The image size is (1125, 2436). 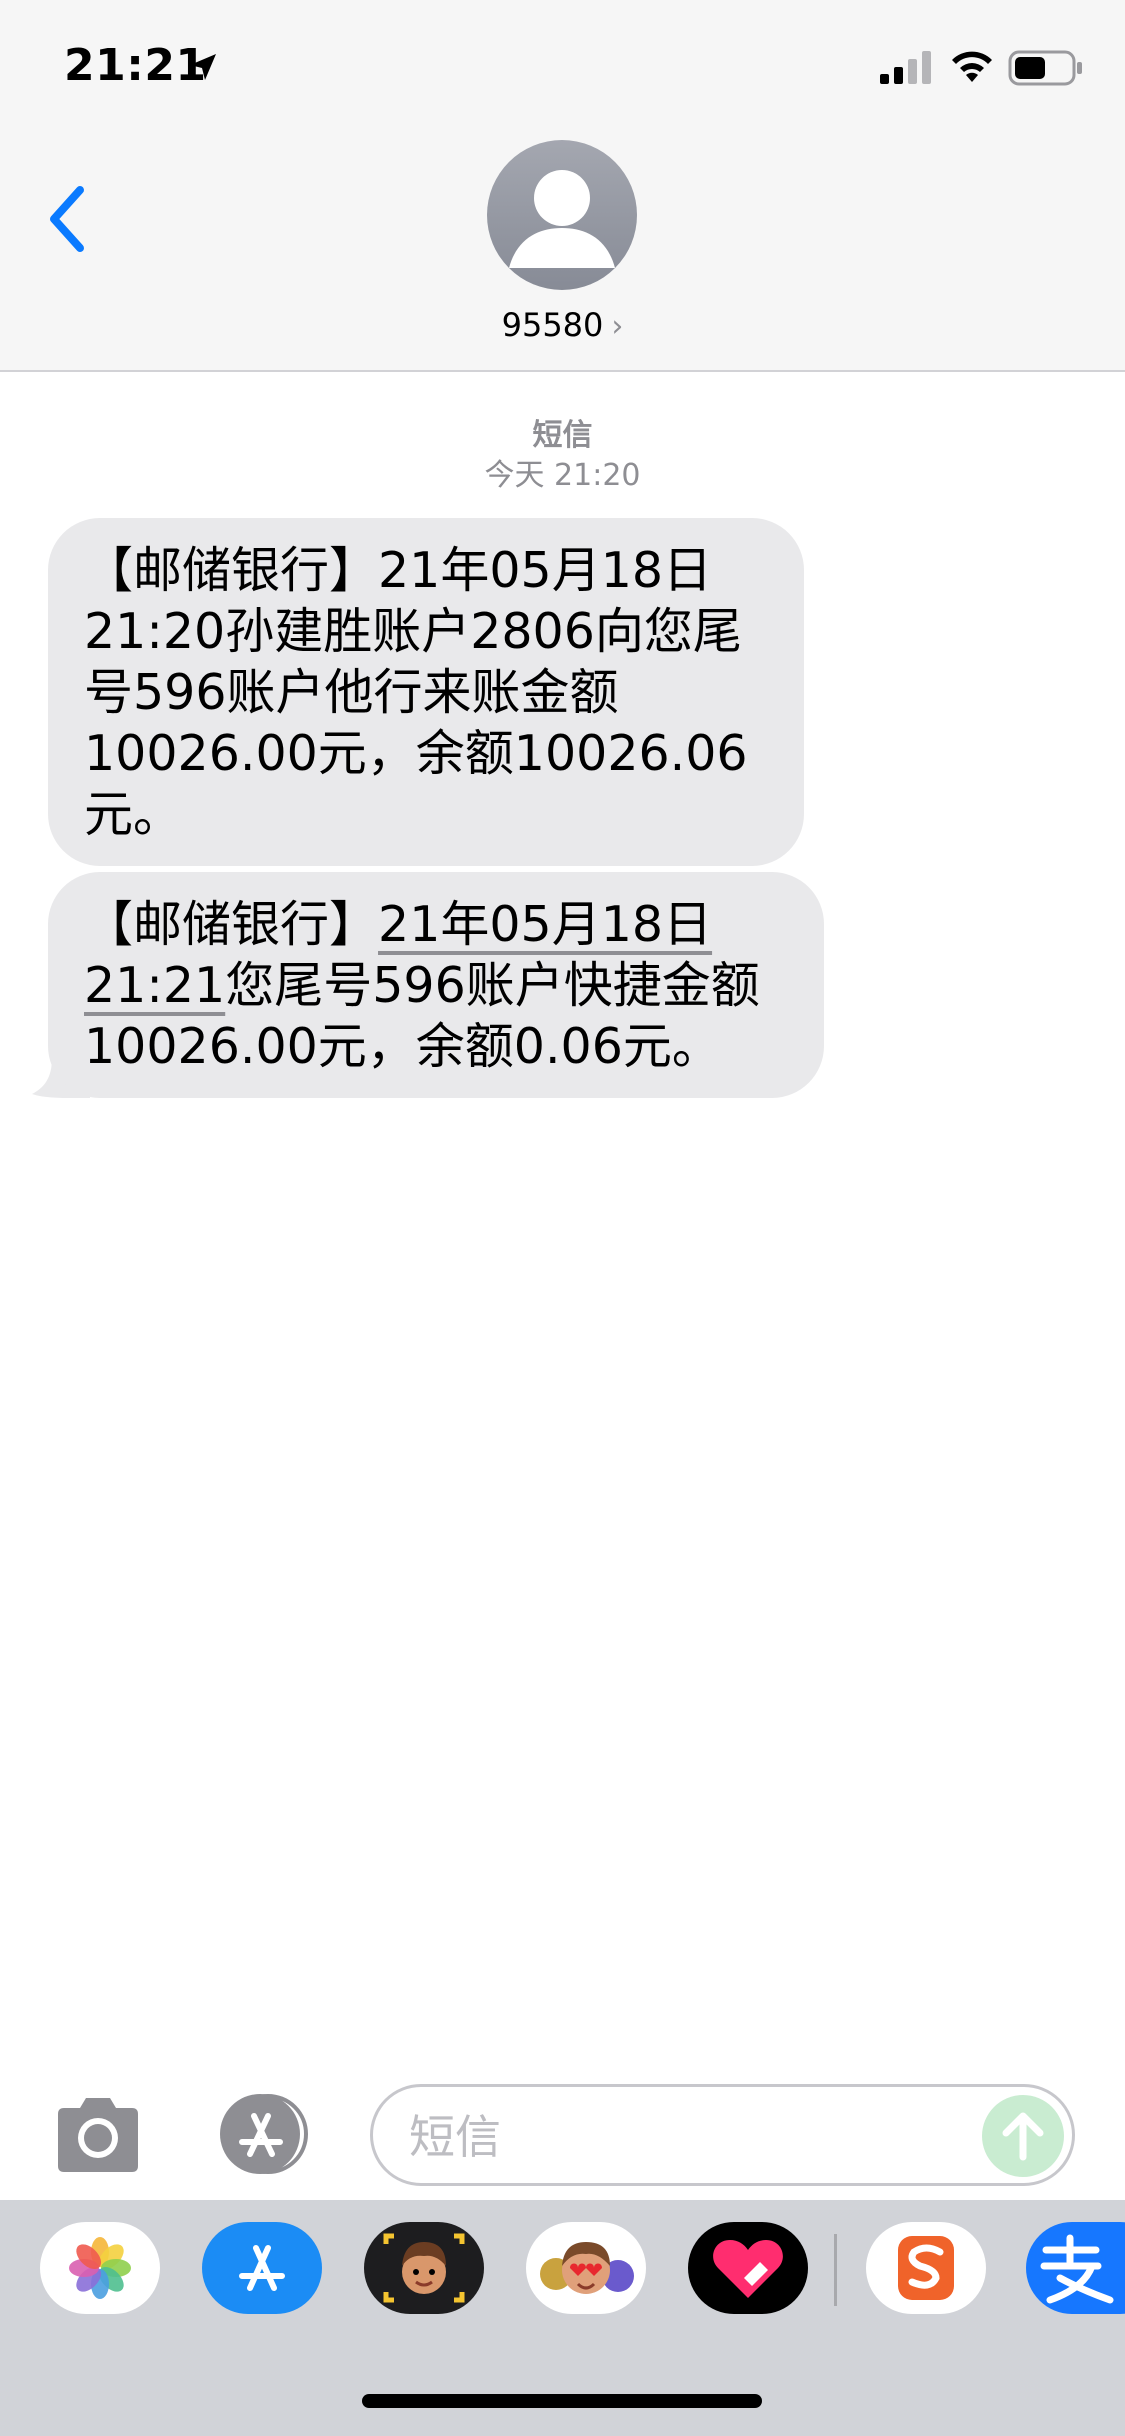 What do you see at coordinates (926, 2268) in the screenshot?
I see `sogou-icon` at bounding box center [926, 2268].